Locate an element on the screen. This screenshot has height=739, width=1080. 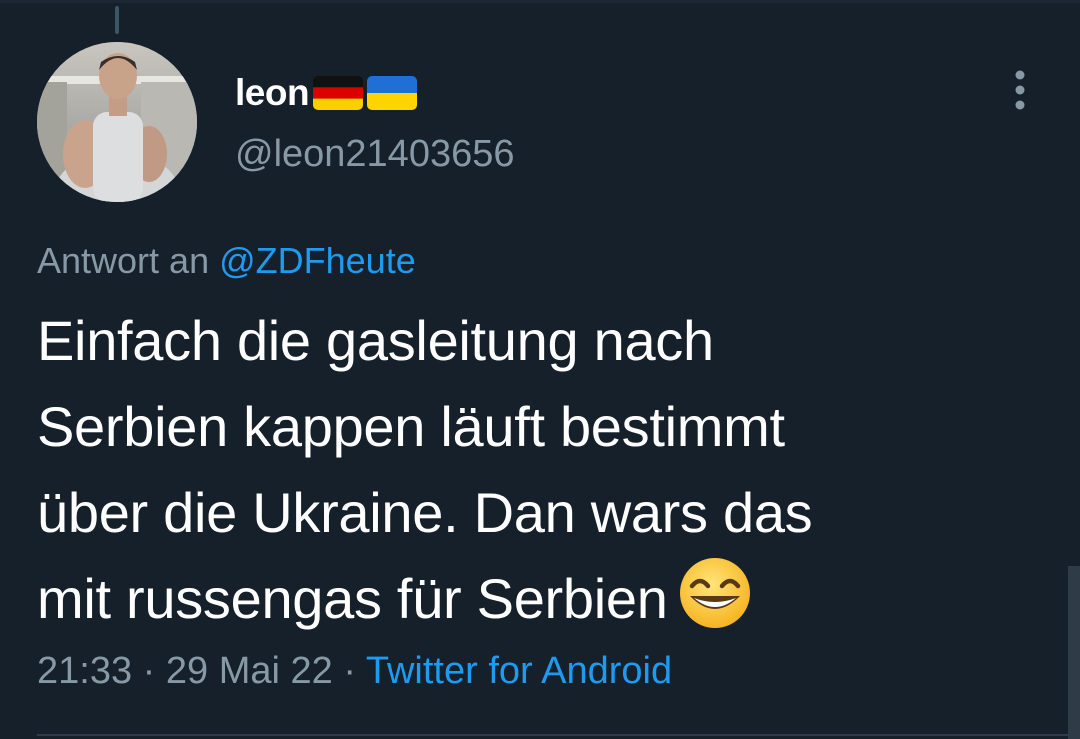
tweet-text-line: Serbien kappen läuft bestimmt is located at coordinates (411, 426).